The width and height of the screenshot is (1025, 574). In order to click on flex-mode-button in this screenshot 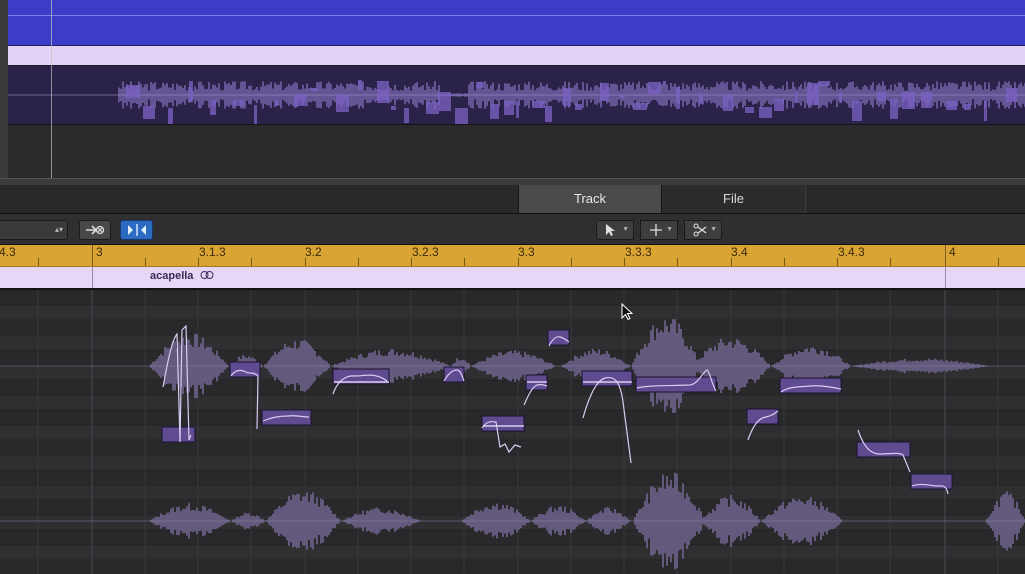, I will do `click(136, 230)`.